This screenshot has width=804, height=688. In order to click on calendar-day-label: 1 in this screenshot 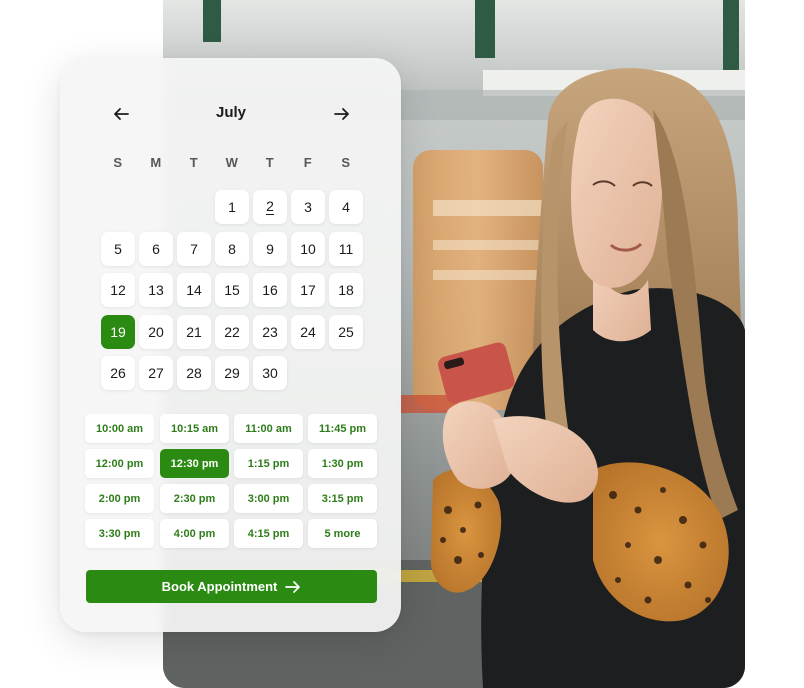, I will do `click(232, 207)`.